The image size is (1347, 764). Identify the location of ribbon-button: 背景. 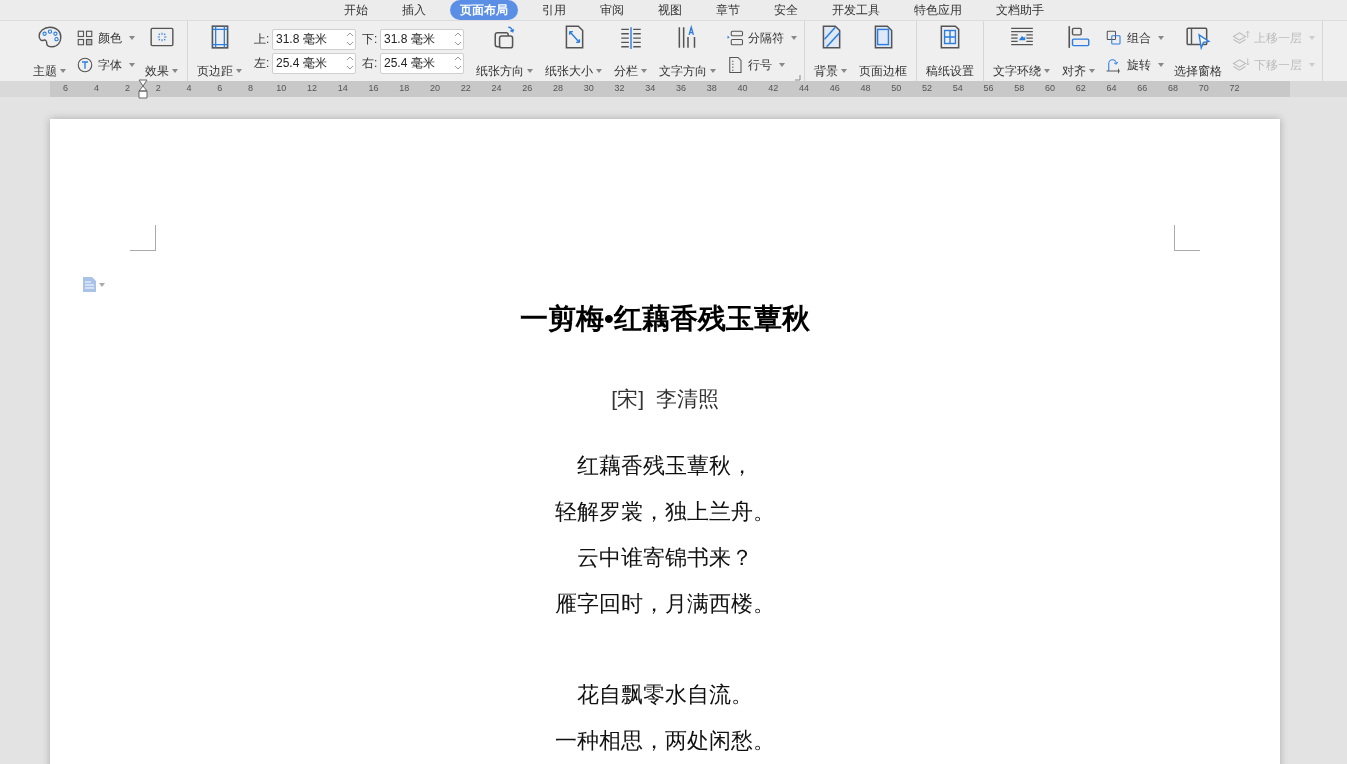
(830, 51).